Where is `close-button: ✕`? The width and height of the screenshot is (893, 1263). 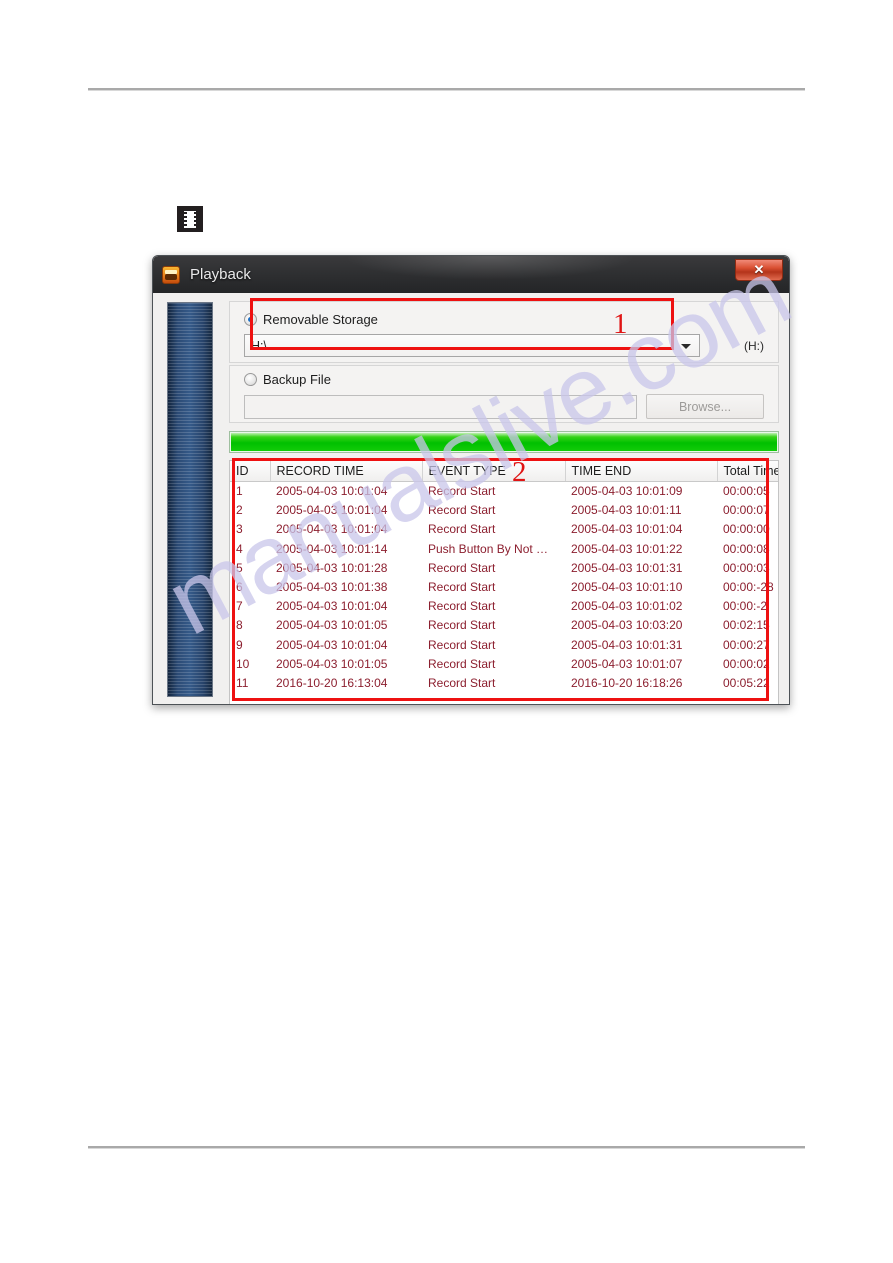 close-button: ✕ is located at coordinates (759, 270).